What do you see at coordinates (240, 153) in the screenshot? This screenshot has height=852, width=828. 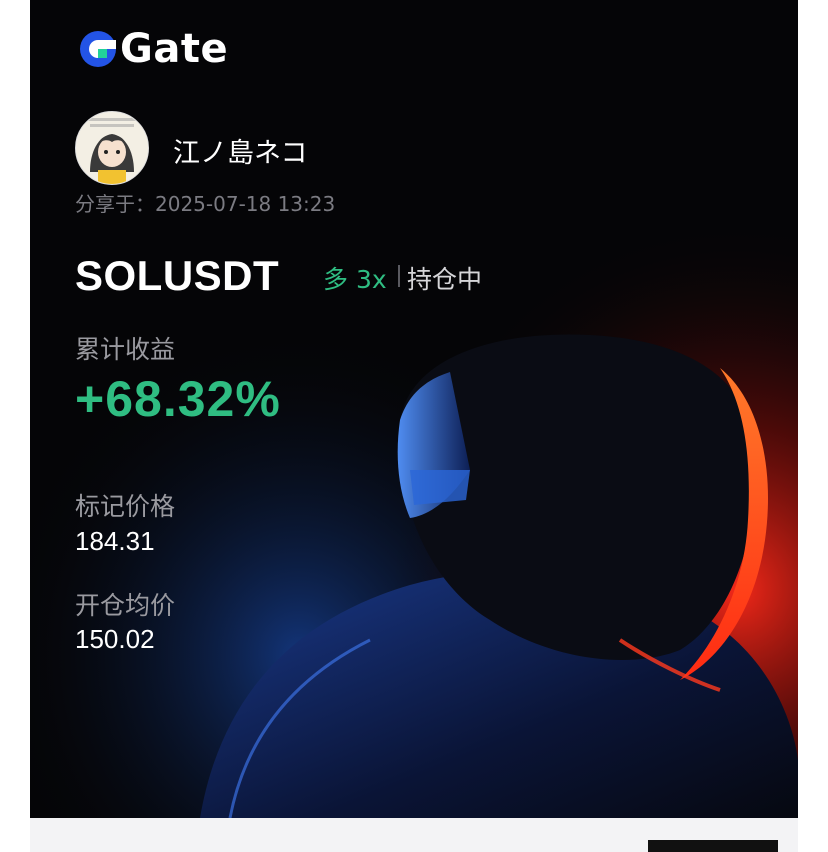 I see `username: 江ノ島ネコ` at bounding box center [240, 153].